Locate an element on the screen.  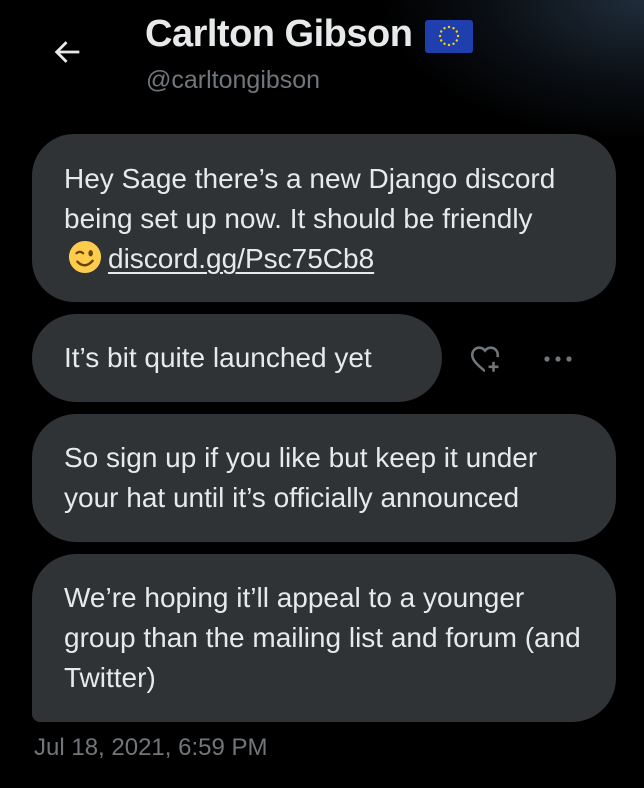
message-timestamp: Jul 18, 2021, 6:59 PM is located at coordinates (151, 747).